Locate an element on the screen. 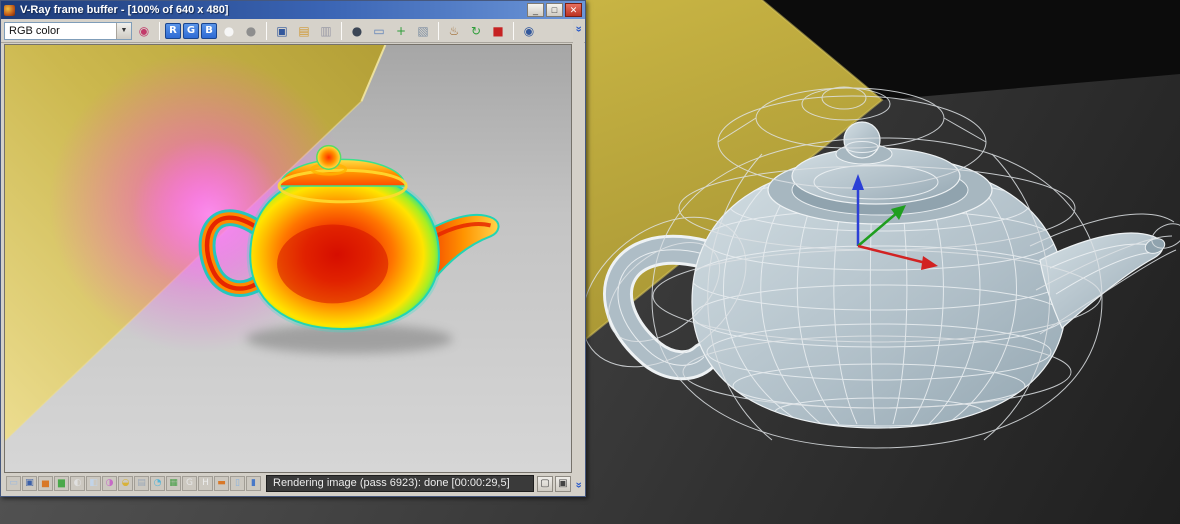 This screenshot has width=1180, height=524. alpha-channel-button: ● is located at coordinates (229, 31).